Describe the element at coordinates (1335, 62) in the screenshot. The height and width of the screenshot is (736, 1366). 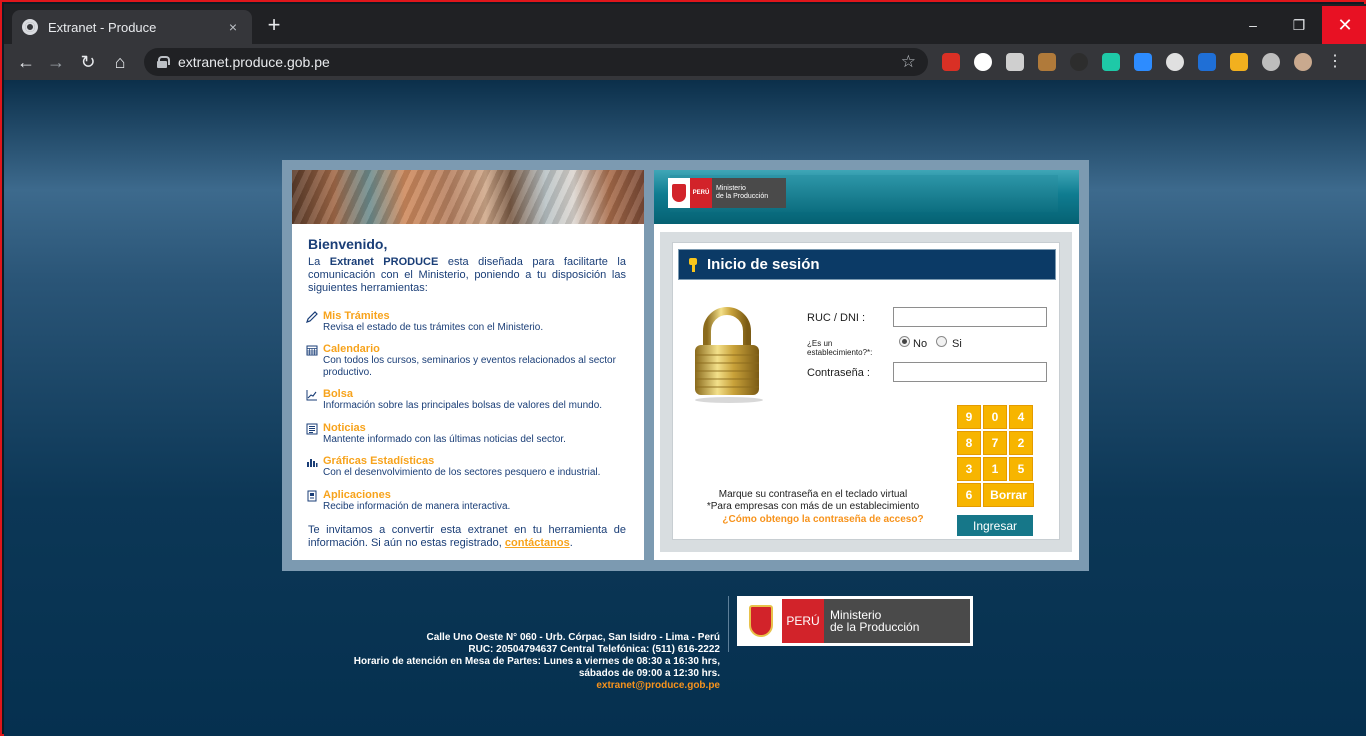
I see `menu-icon: ⋮` at that location.